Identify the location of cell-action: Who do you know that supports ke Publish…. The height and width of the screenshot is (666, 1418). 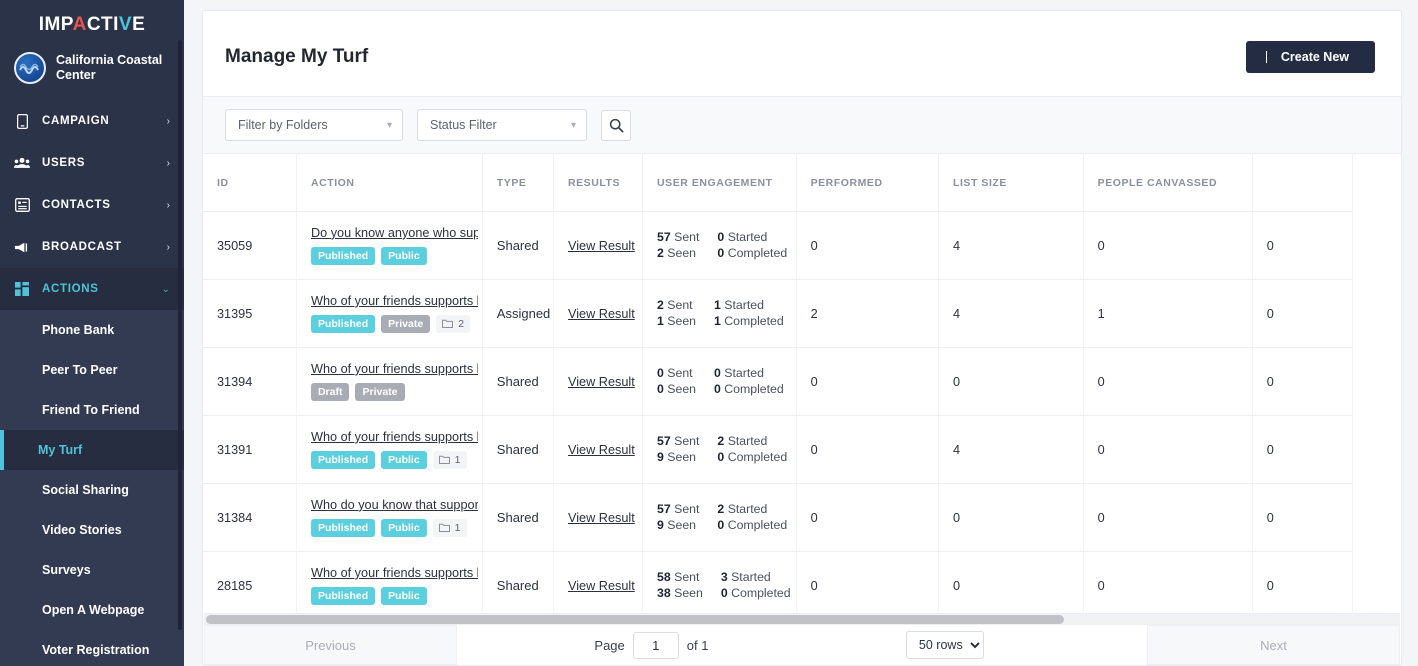
(389, 517).